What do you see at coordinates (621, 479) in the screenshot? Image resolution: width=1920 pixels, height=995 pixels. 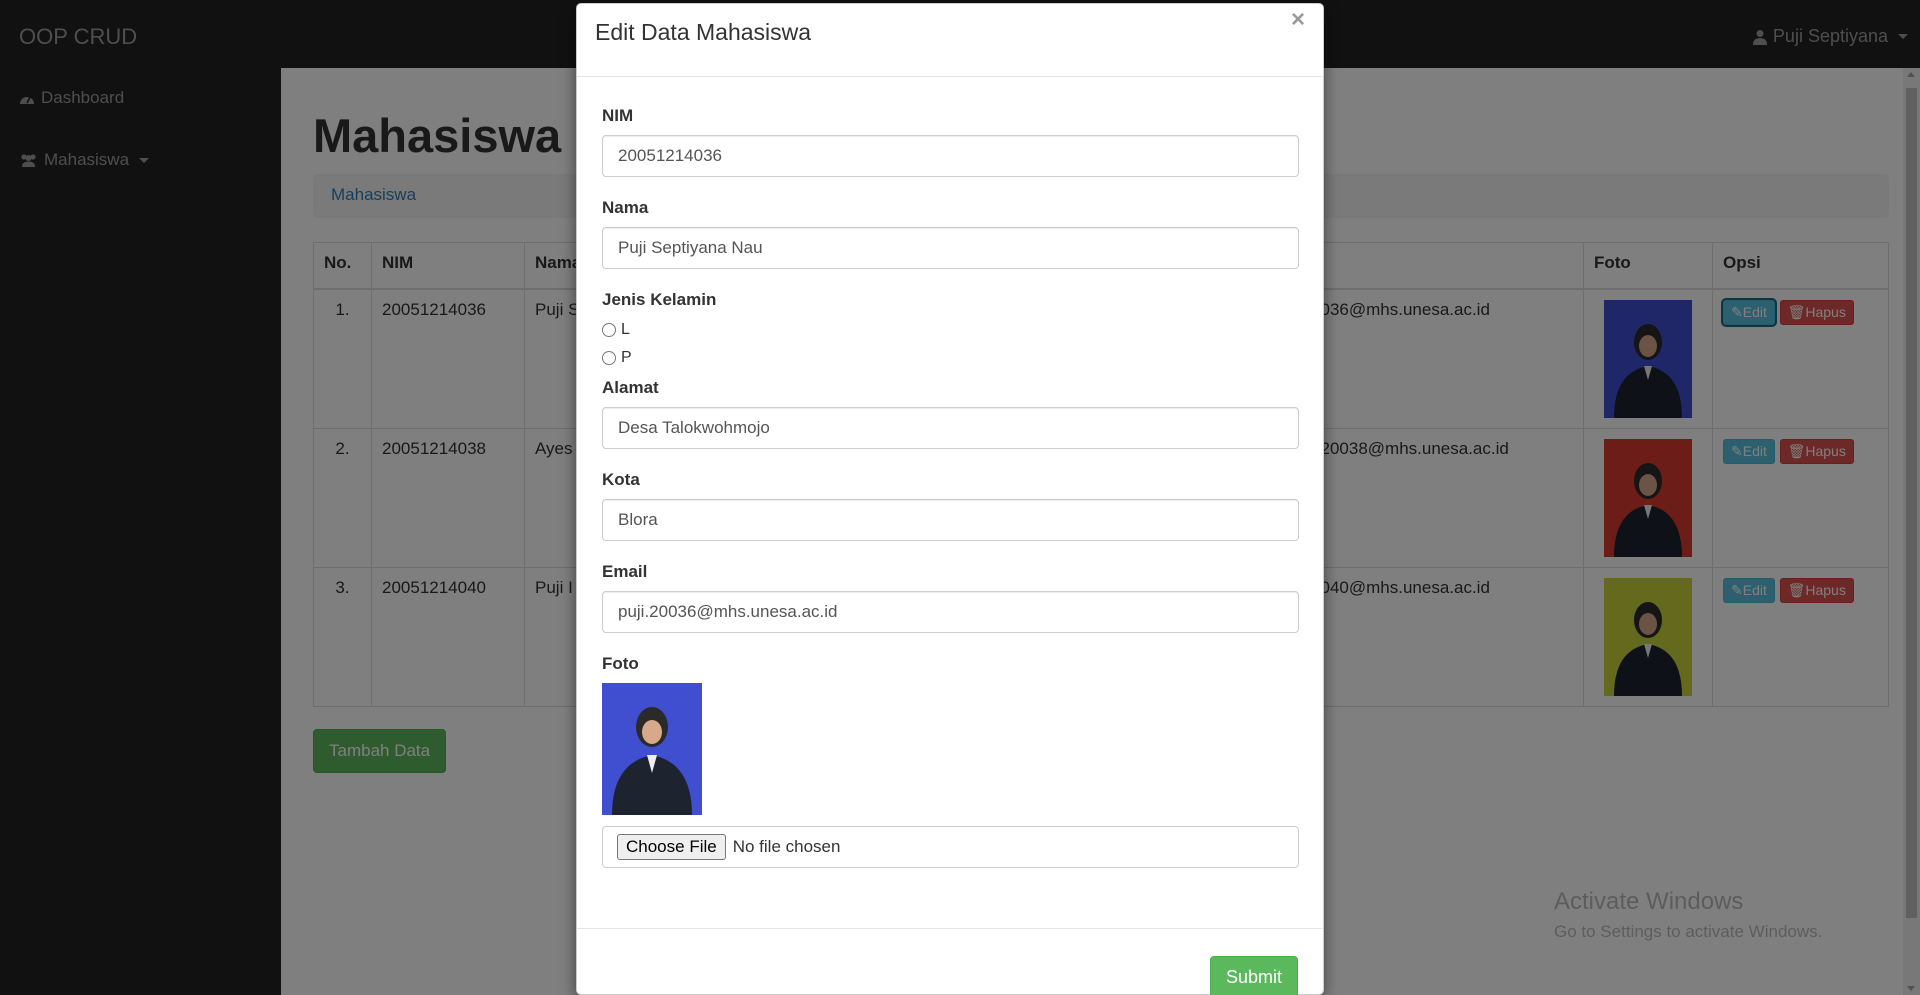 I see `kota-label: Kota` at bounding box center [621, 479].